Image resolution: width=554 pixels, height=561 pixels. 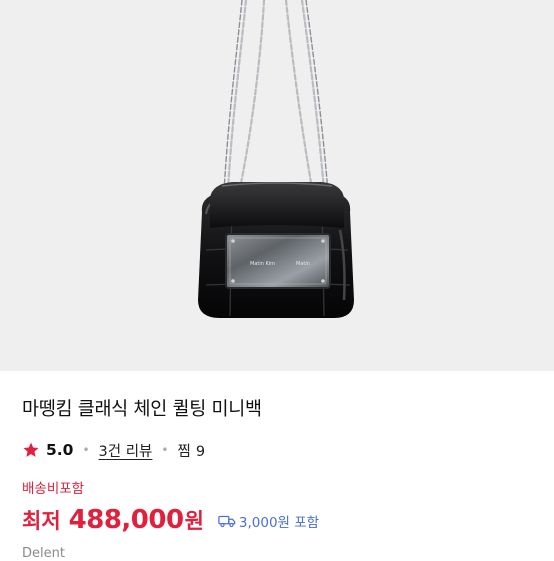 I want to click on likes-count: 9, so click(x=200, y=451).